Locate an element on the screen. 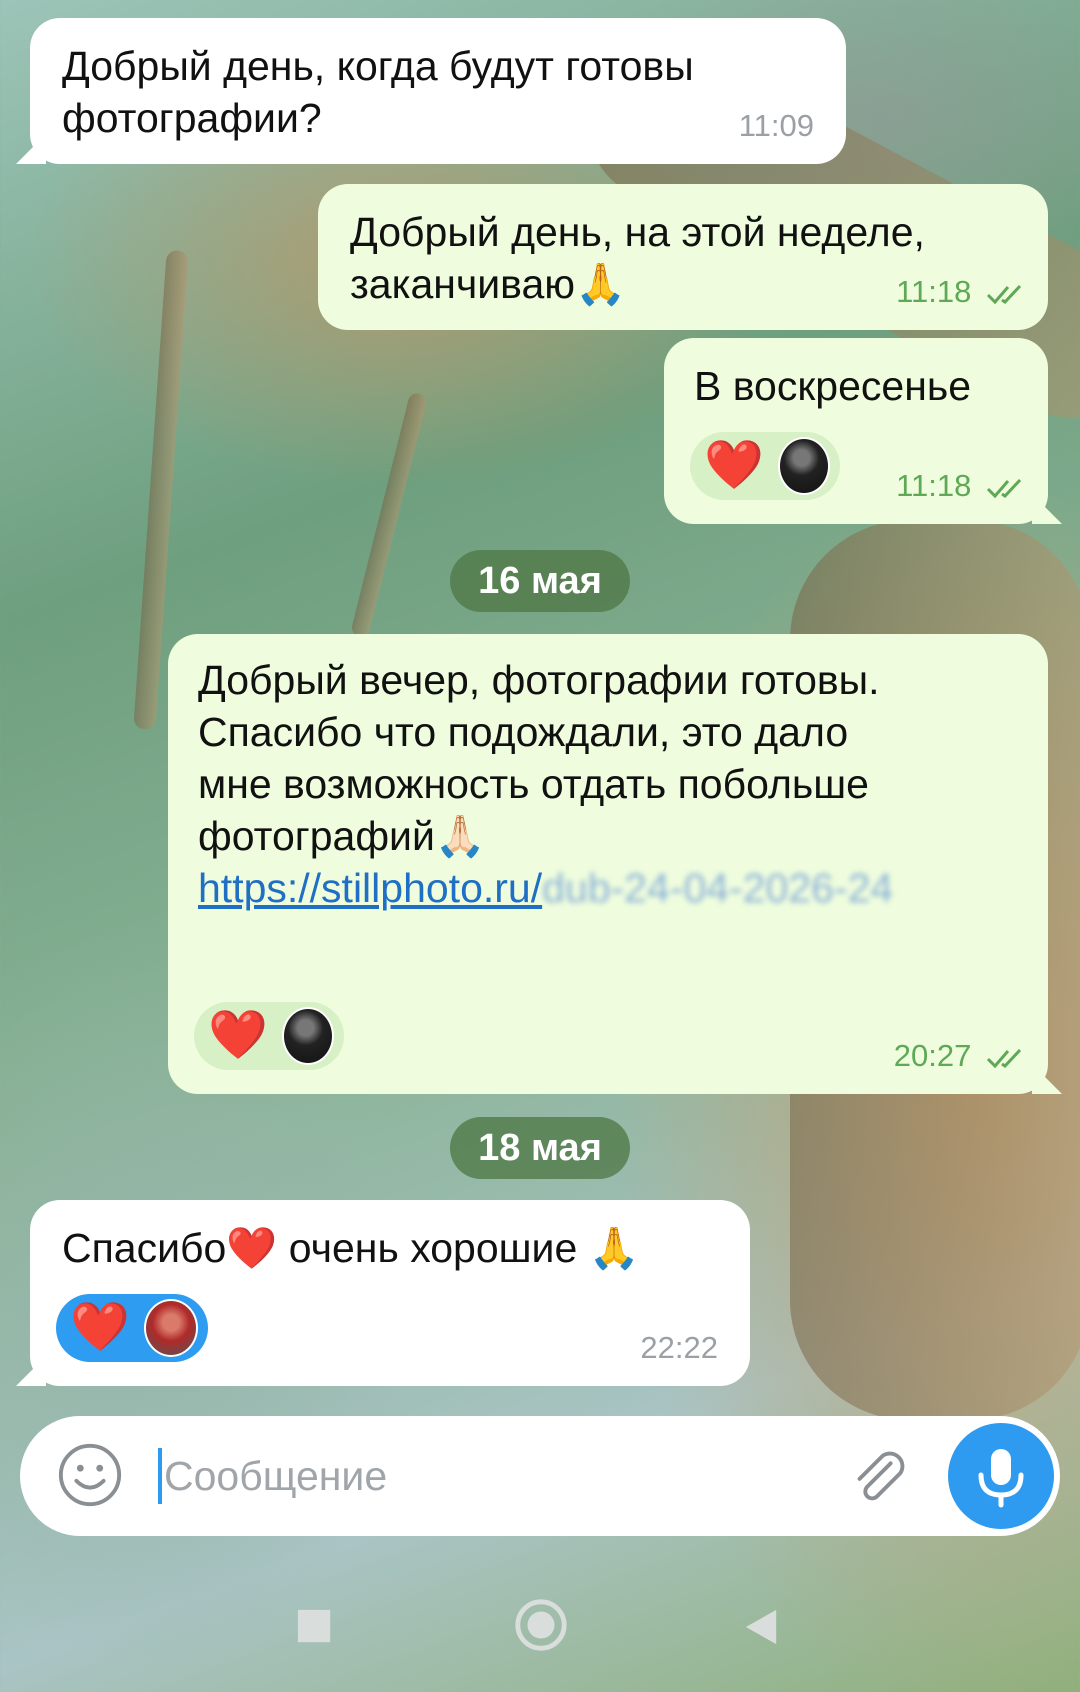  link-url: https://stillphoto.ru/ is located at coordinates (370, 888).